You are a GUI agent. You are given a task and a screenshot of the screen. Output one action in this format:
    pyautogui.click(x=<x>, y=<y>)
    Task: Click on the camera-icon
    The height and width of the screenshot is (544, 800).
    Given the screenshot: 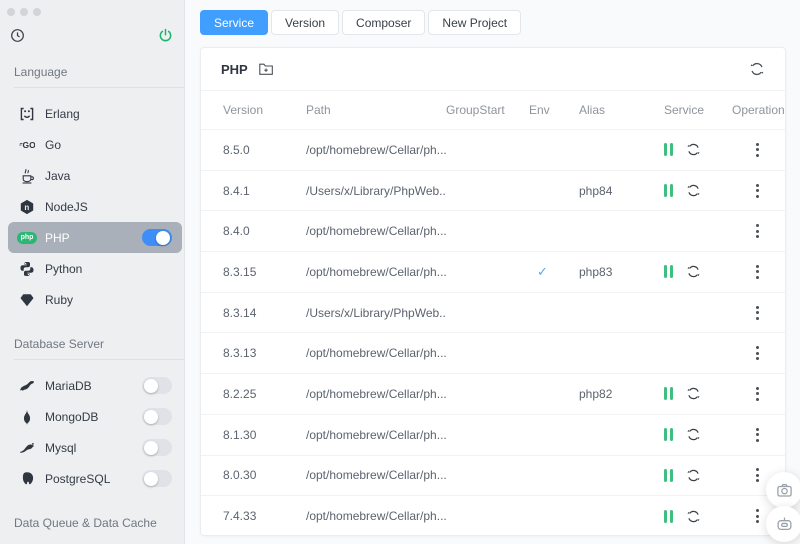 What is the action you would take?
    pyautogui.click(x=784, y=490)
    